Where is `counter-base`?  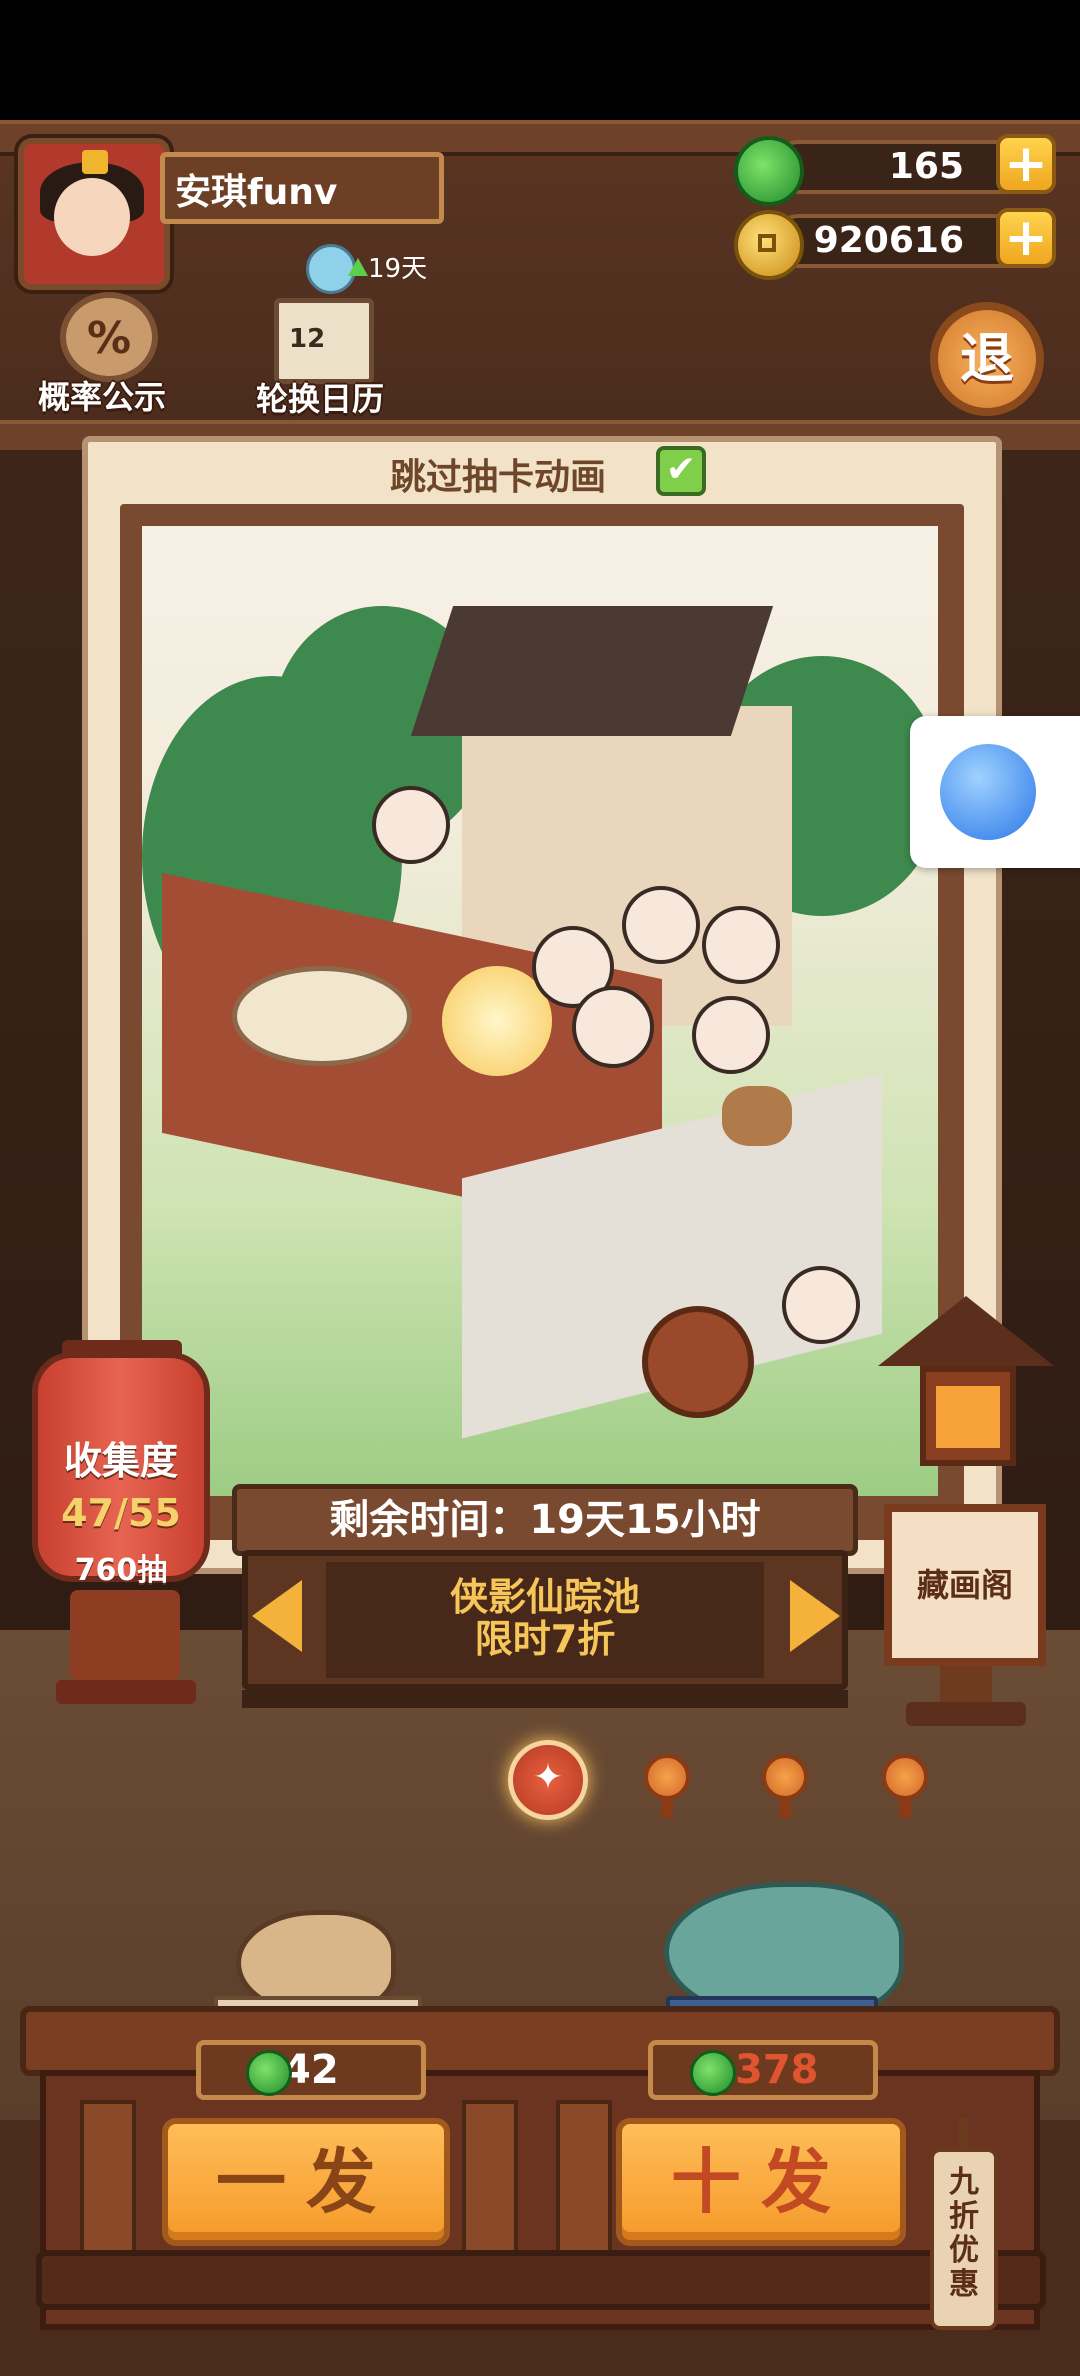 counter-base is located at coordinates (541, 2280).